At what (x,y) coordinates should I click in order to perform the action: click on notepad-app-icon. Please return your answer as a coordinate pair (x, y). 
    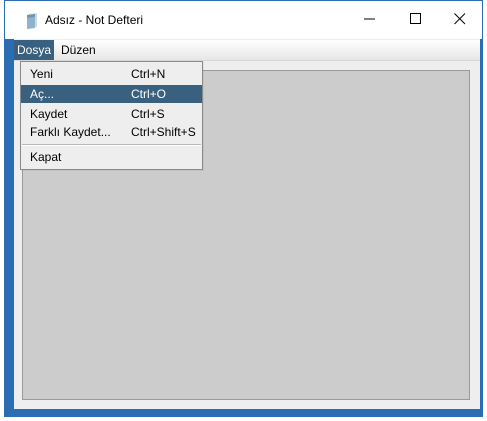
    Looking at the image, I should click on (33, 21).